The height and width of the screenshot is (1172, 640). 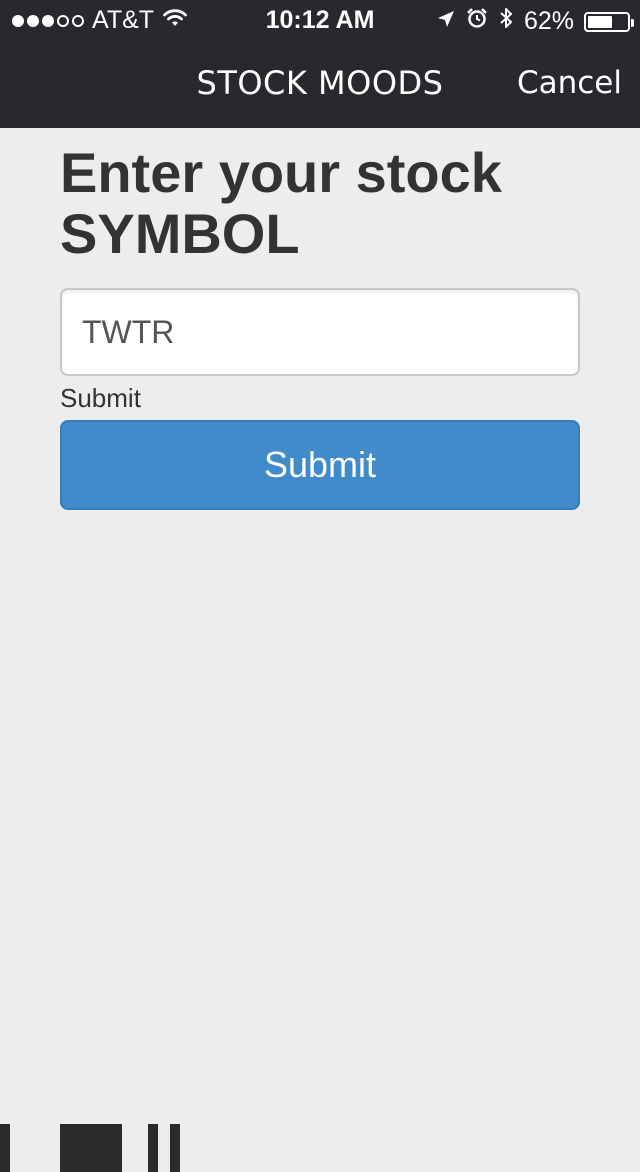 What do you see at coordinates (569, 83) in the screenshot?
I see `cancel-button: Cancel` at bounding box center [569, 83].